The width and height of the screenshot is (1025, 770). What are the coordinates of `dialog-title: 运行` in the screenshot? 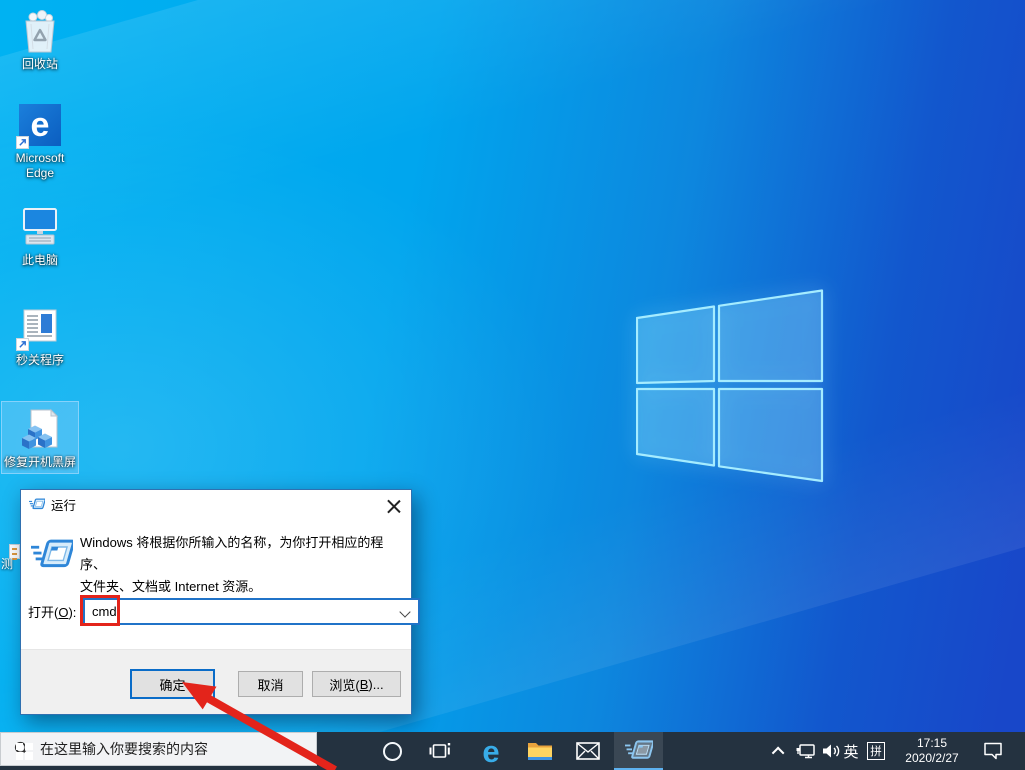 It's located at (64, 505).